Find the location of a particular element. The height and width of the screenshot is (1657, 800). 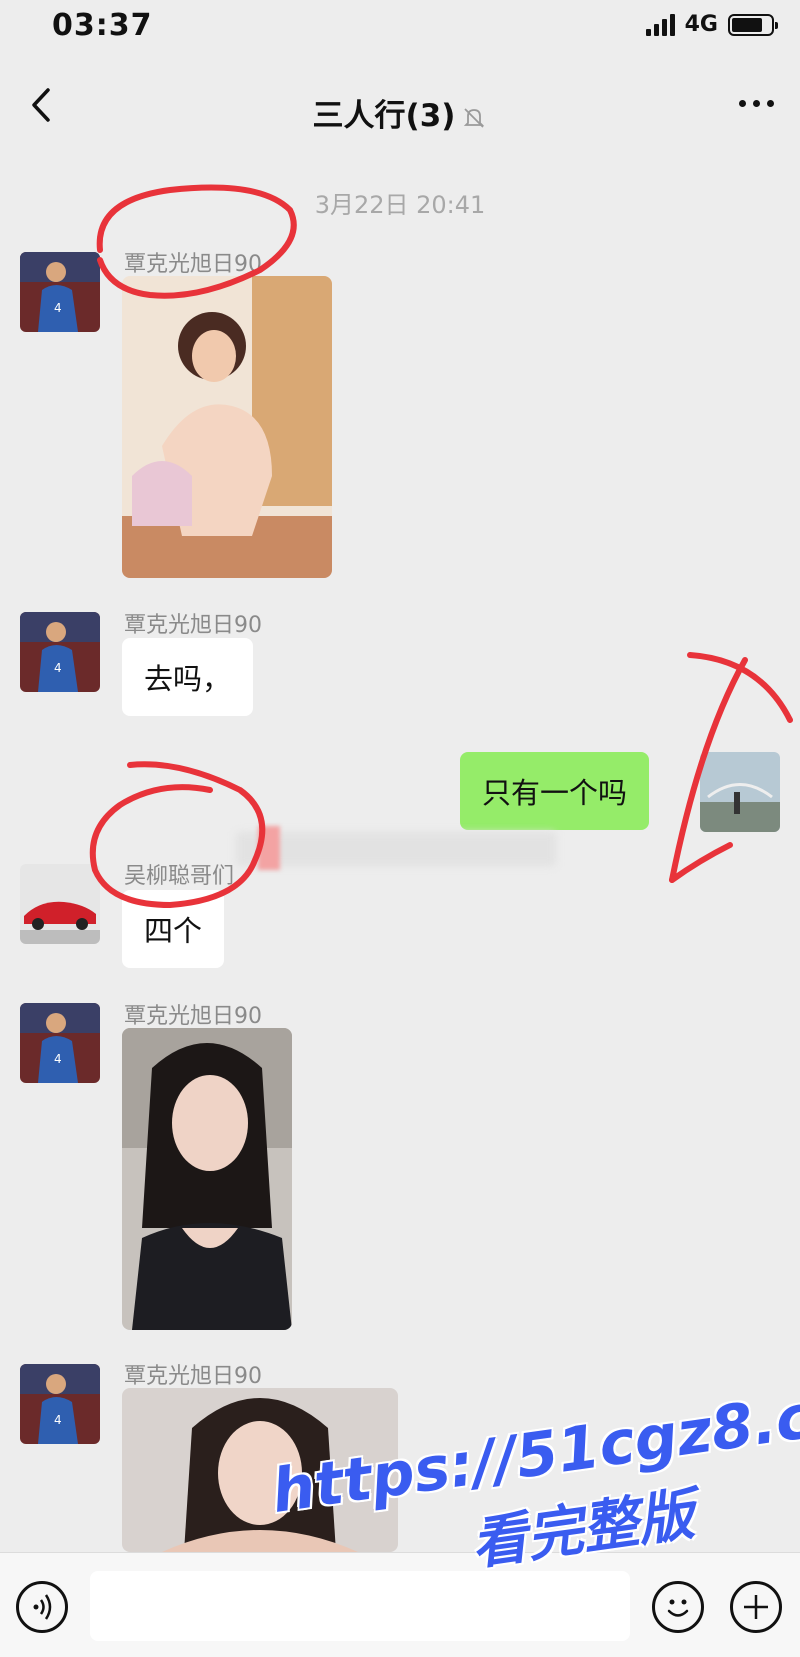

chat-title: 三人行(3) is located at coordinates (400, 112).